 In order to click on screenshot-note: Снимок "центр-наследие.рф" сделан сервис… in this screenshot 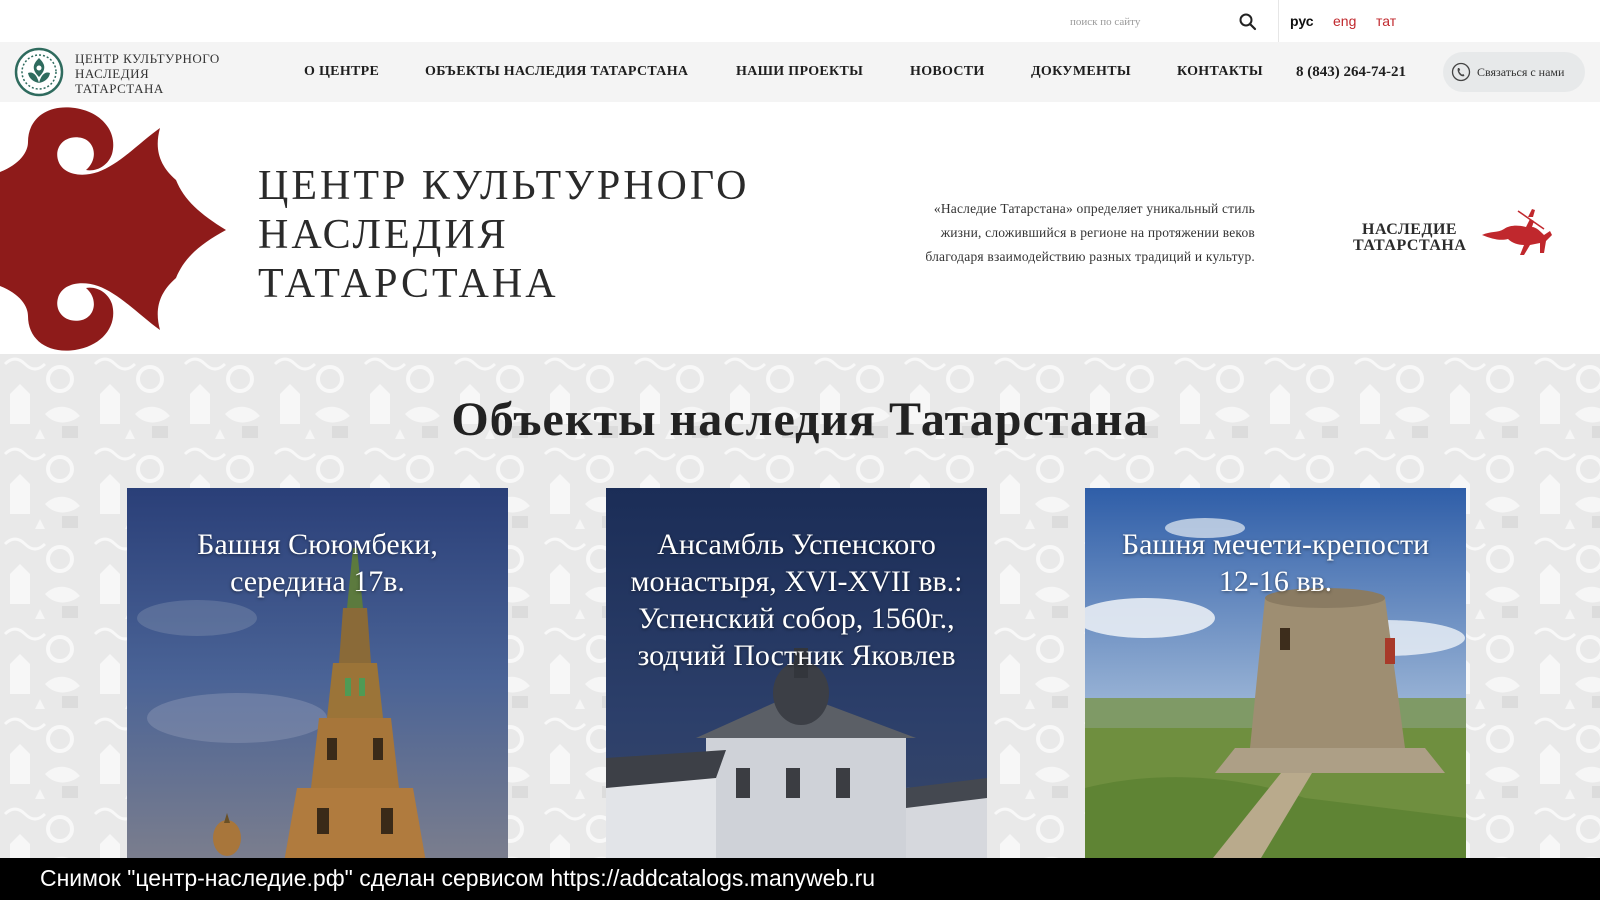, I will do `click(458, 878)`.